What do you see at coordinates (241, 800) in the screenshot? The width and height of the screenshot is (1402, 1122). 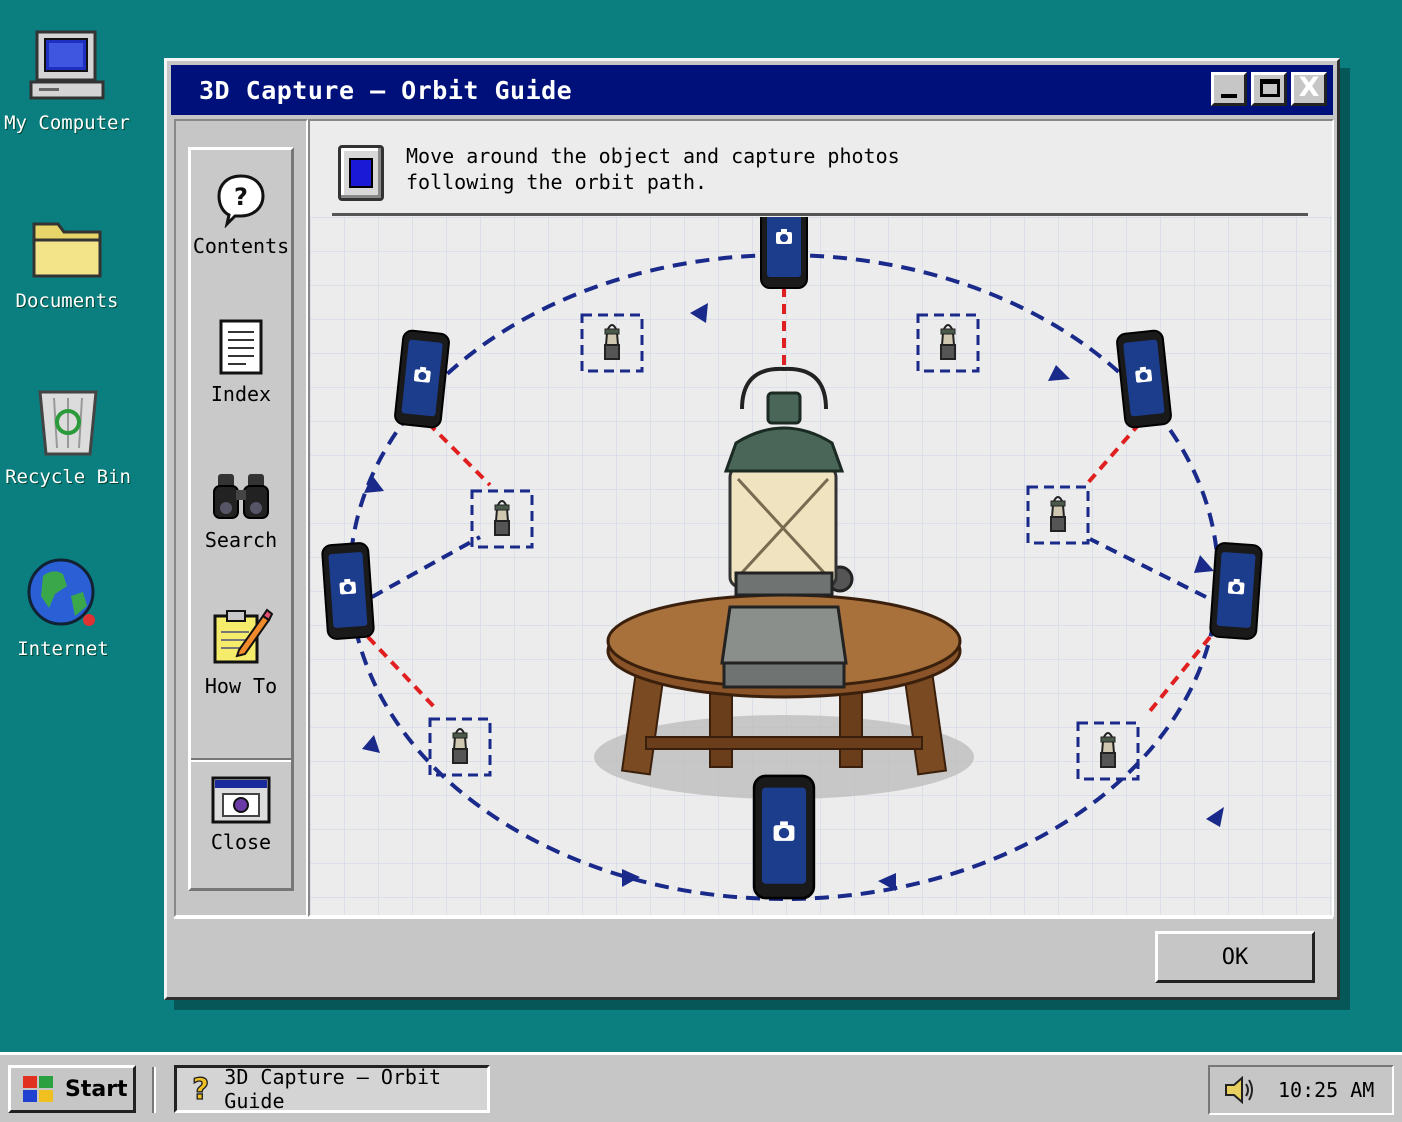 I see `window-icon` at bounding box center [241, 800].